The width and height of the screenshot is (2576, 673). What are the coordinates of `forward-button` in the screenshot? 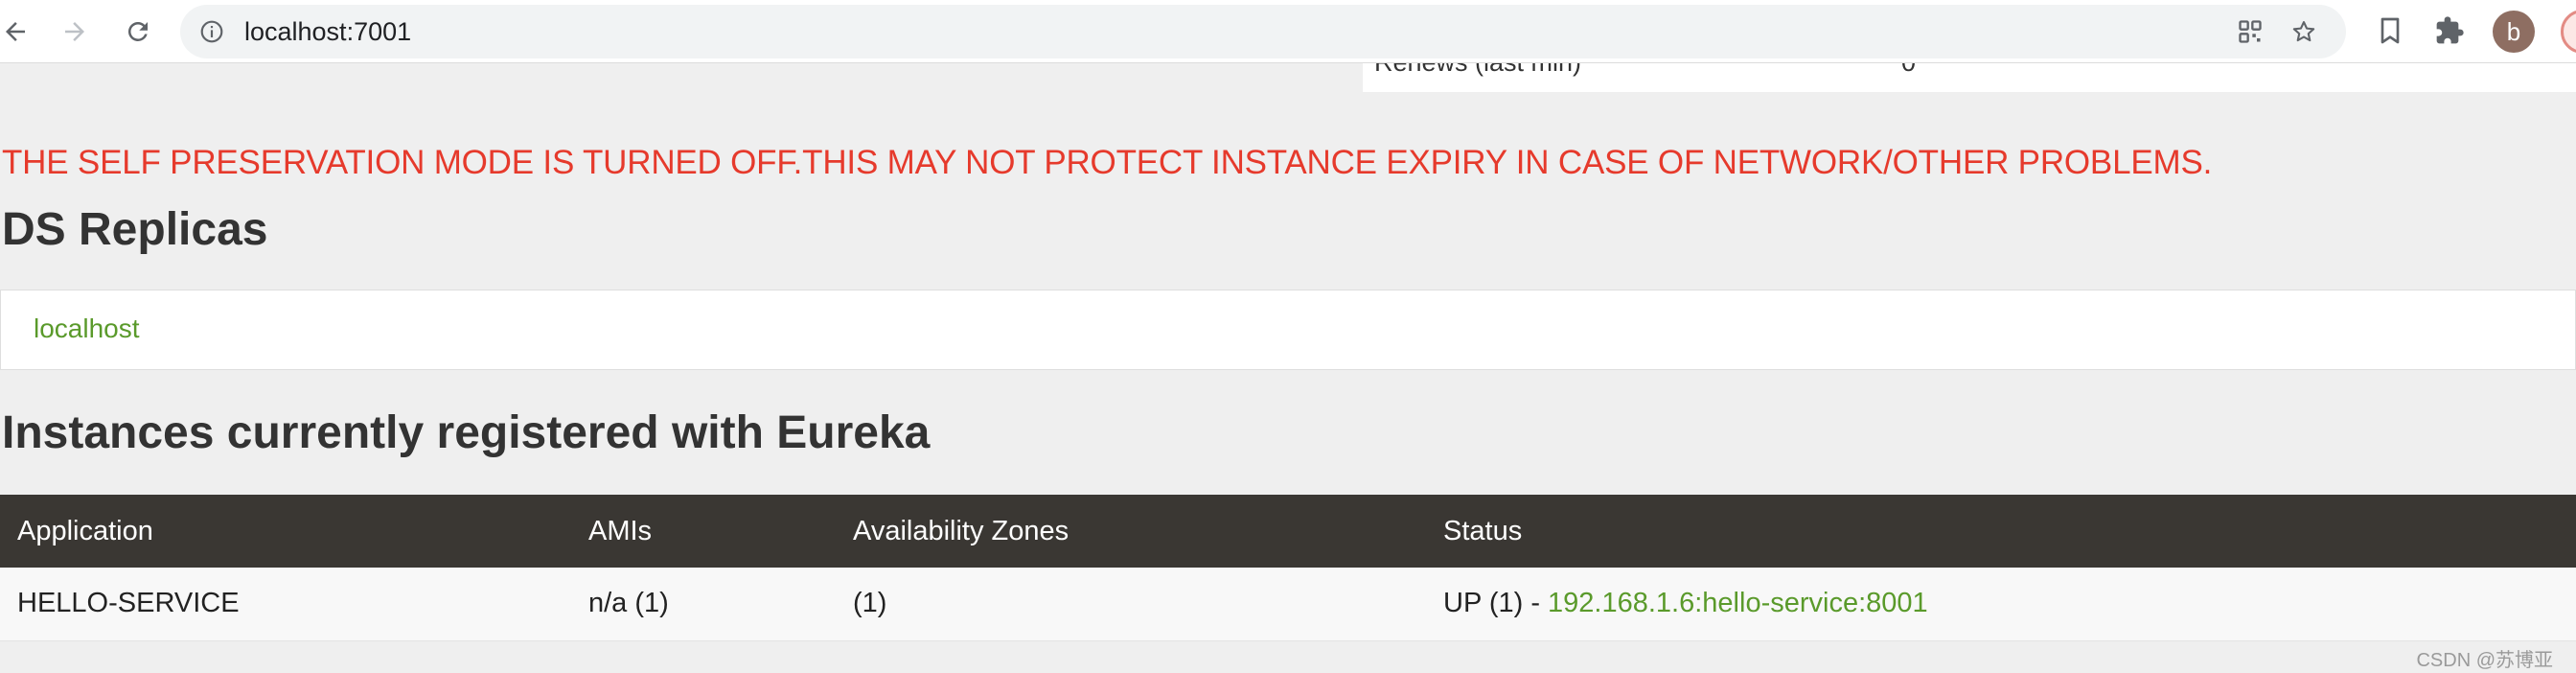 It's located at (75, 31).